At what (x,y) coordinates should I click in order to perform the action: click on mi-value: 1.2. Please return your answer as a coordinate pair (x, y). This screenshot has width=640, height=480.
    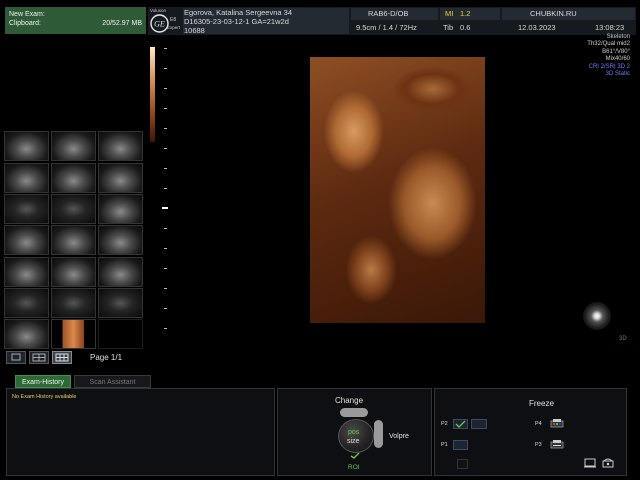
    Looking at the image, I should click on (465, 13).